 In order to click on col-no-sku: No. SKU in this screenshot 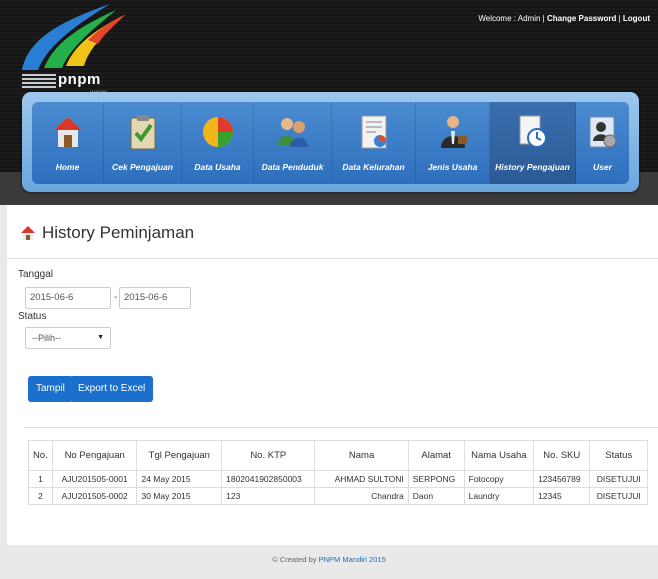, I will do `click(562, 455)`.